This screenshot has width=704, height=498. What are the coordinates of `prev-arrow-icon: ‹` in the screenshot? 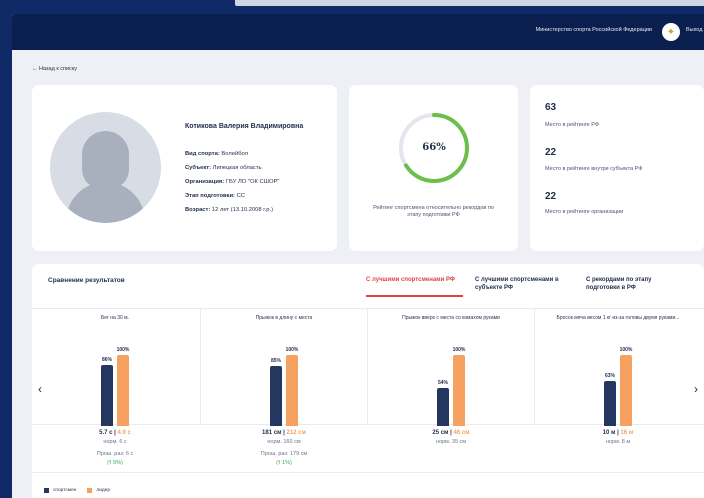 It's located at (40, 389).